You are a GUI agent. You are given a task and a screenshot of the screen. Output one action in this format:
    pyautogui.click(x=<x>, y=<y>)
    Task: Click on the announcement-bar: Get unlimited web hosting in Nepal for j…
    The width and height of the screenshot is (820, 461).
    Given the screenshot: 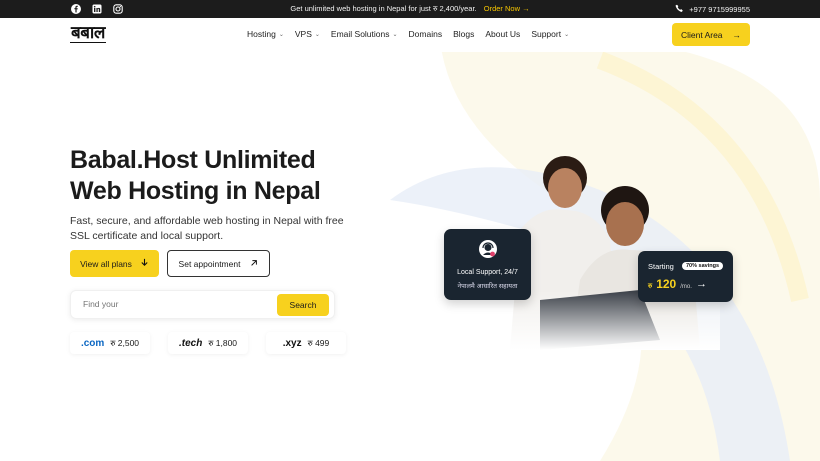 What is the action you would take?
    pyautogui.click(x=410, y=9)
    